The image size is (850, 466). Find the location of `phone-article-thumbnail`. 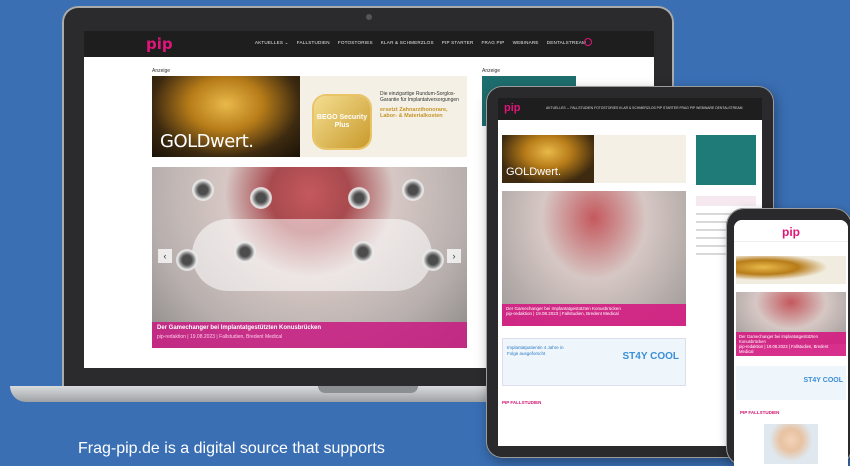

phone-article-thumbnail is located at coordinates (791, 444).